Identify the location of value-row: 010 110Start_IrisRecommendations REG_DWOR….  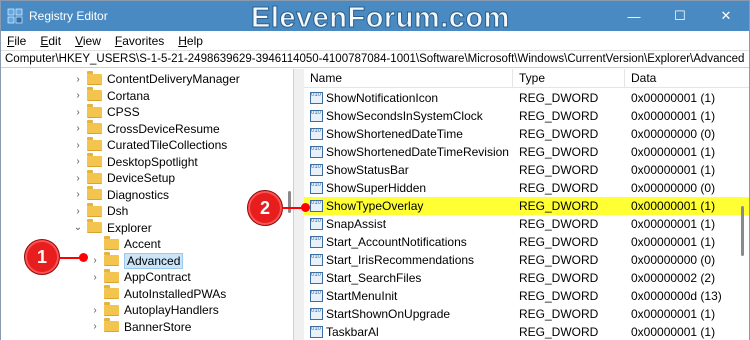
(526, 260).